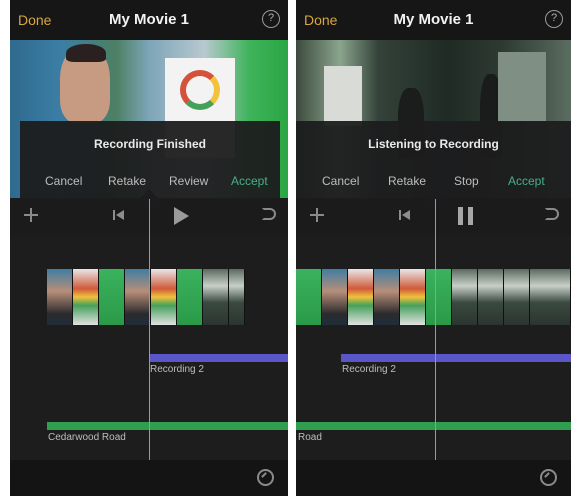 This screenshot has height=496, width=571. What do you see at coordinates (310, 437) in the screenshot?
I see `music-label: Road` at bounding box center [310, 437].